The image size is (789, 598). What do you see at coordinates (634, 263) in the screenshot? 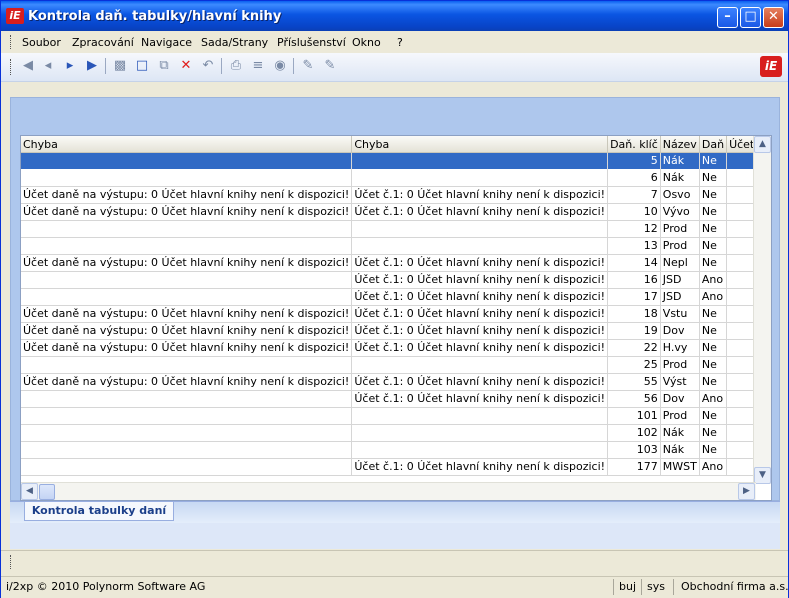
I see `cell-dan-klic: 14` at bounding box center [634, 263].